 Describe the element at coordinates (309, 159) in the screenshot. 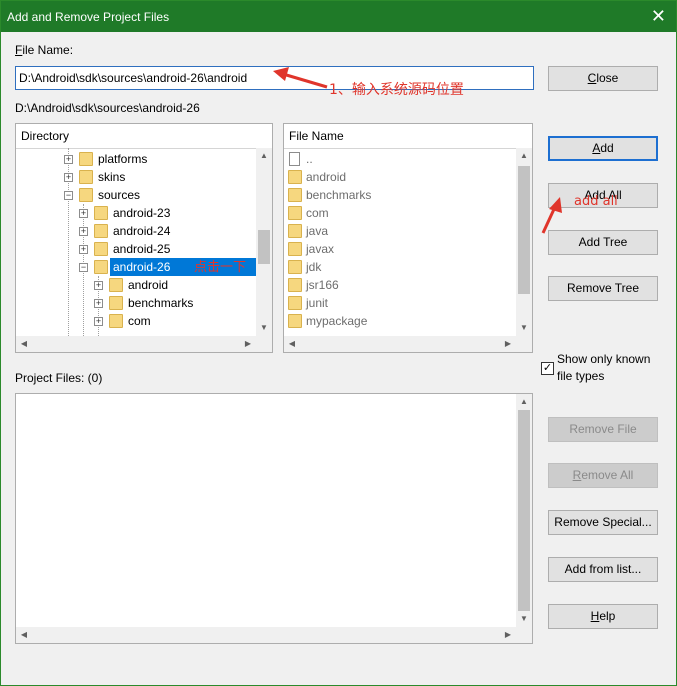

I see `file-item-label: ..` at that location.